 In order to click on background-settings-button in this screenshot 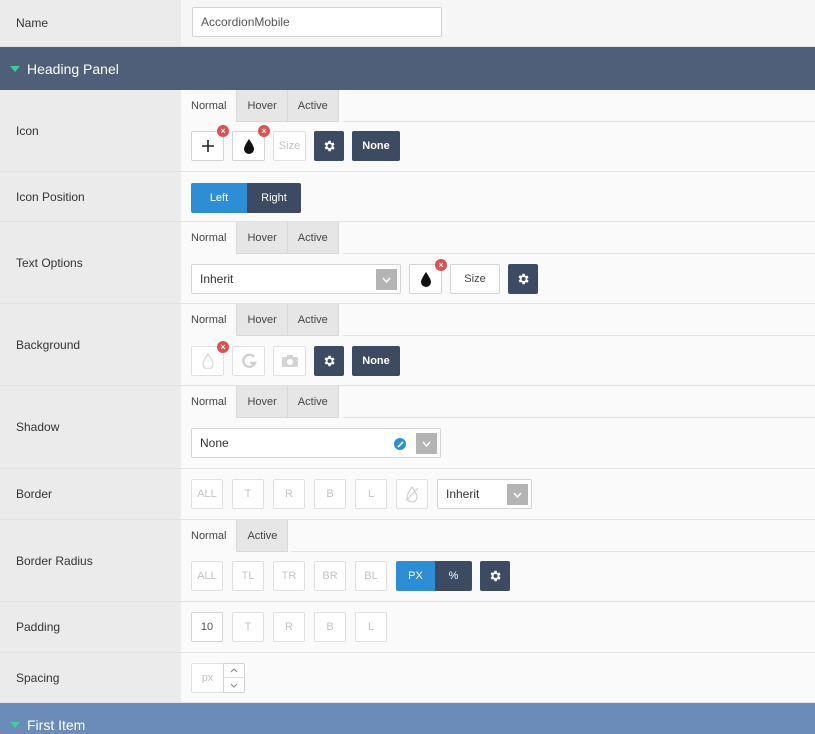, I will do `click(329, 361)`.